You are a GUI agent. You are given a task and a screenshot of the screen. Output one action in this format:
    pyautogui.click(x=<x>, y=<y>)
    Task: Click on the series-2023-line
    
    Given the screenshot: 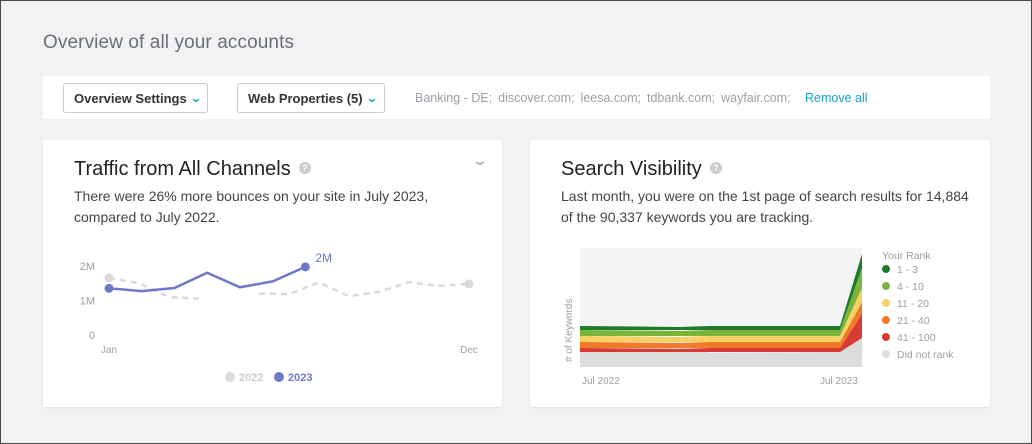 What is the action you would take?
    pyautogui.click(x=207, y=279)
    